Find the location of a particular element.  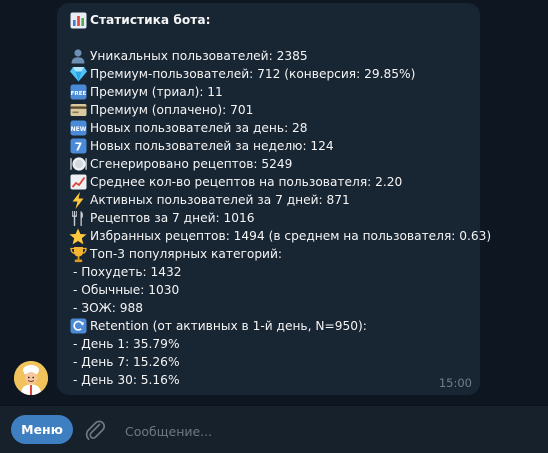

svg-text: 7 is located at coordinates (78, 147).